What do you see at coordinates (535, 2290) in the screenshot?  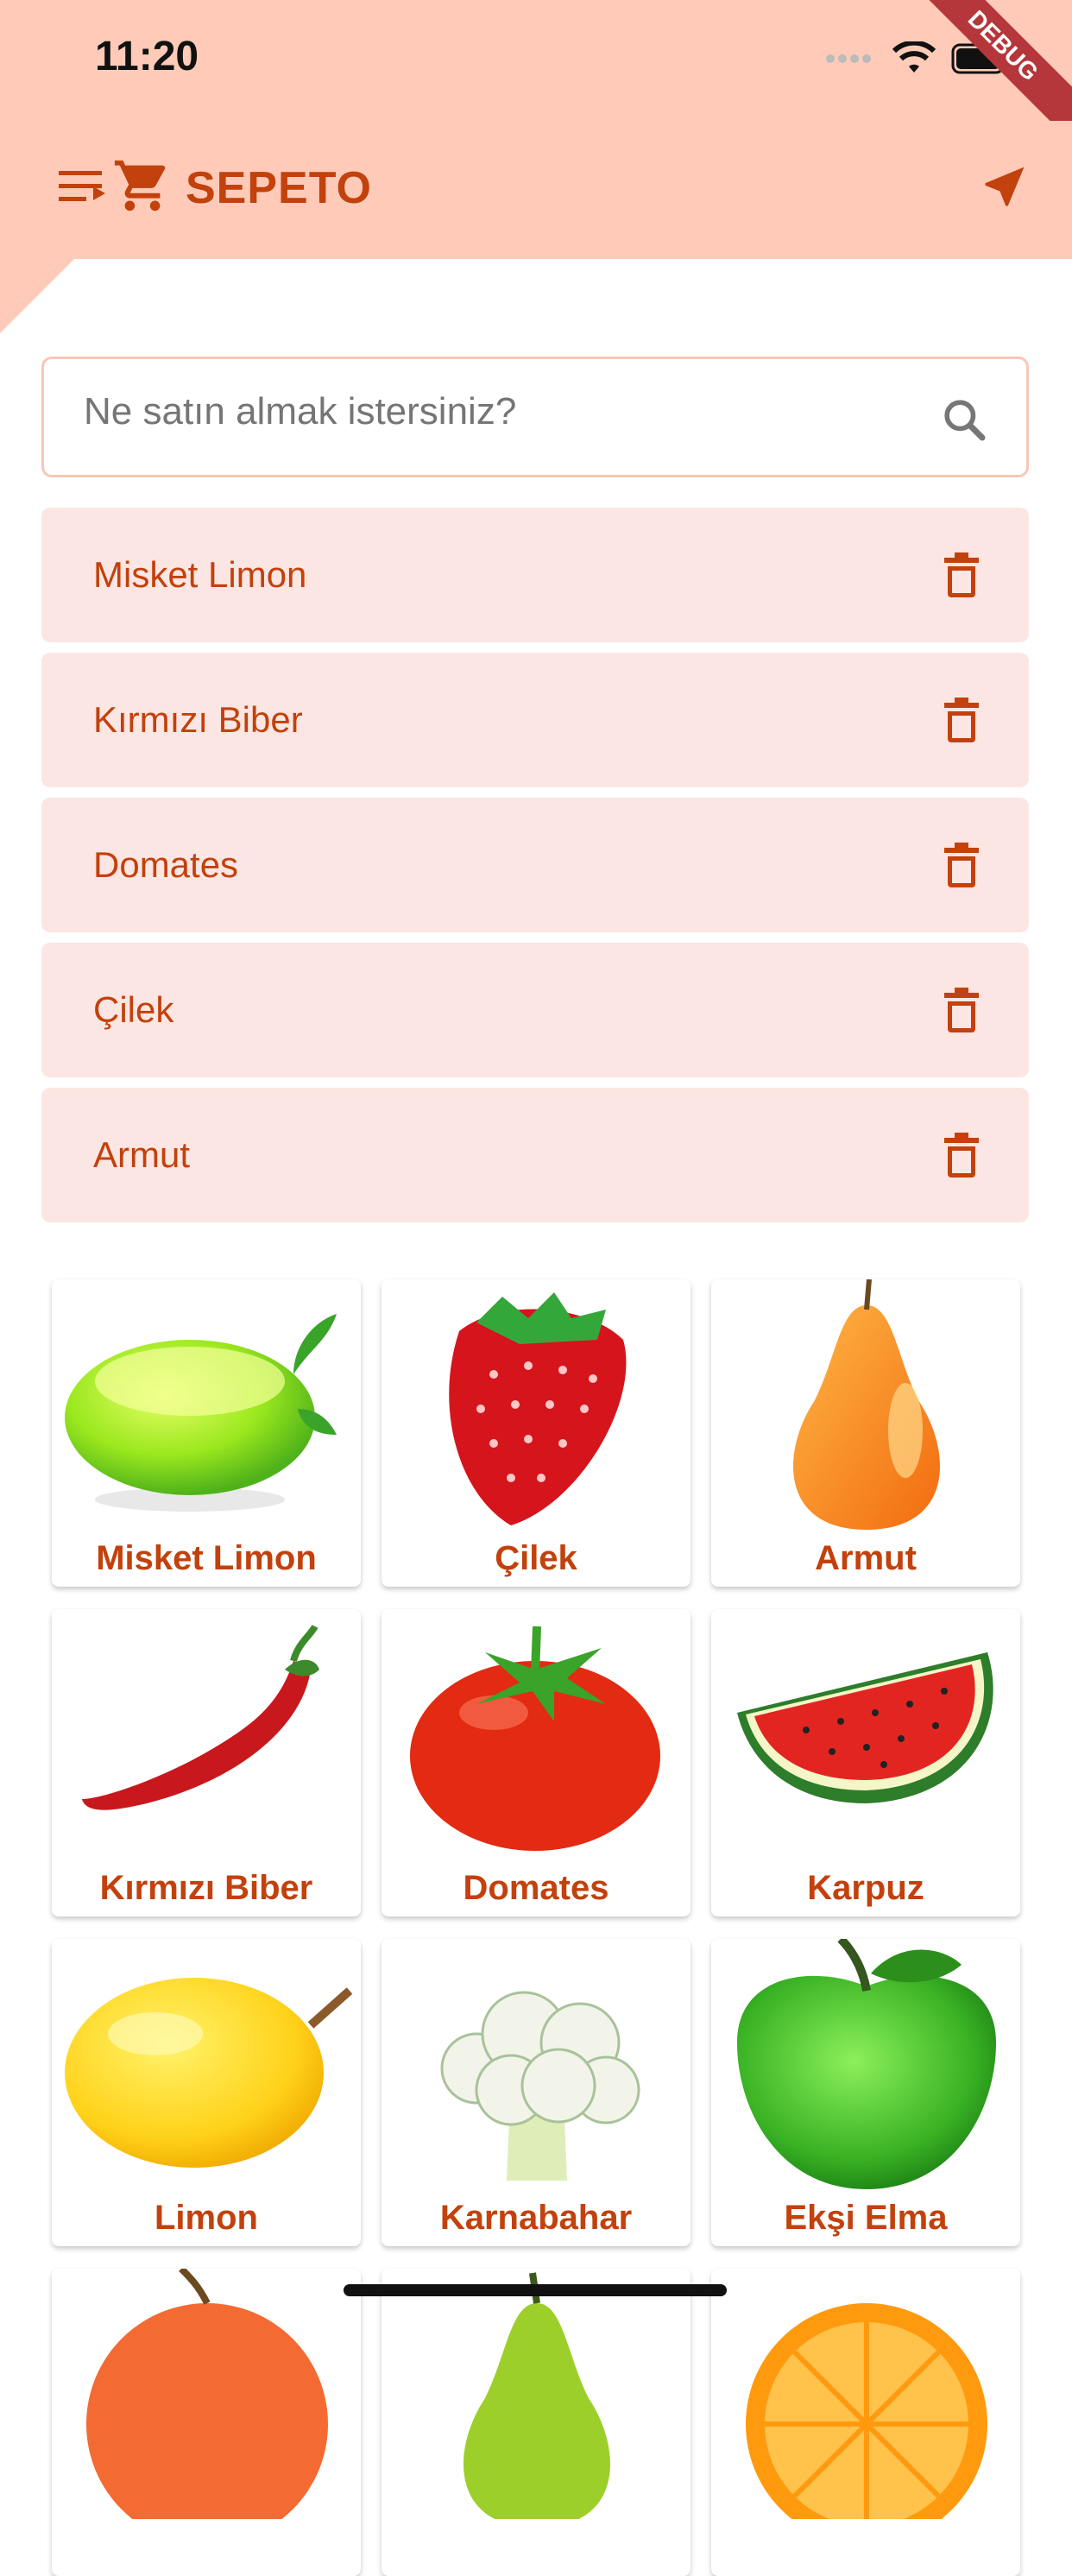 I see `home-indicator` at bounding box center [535, 2290].